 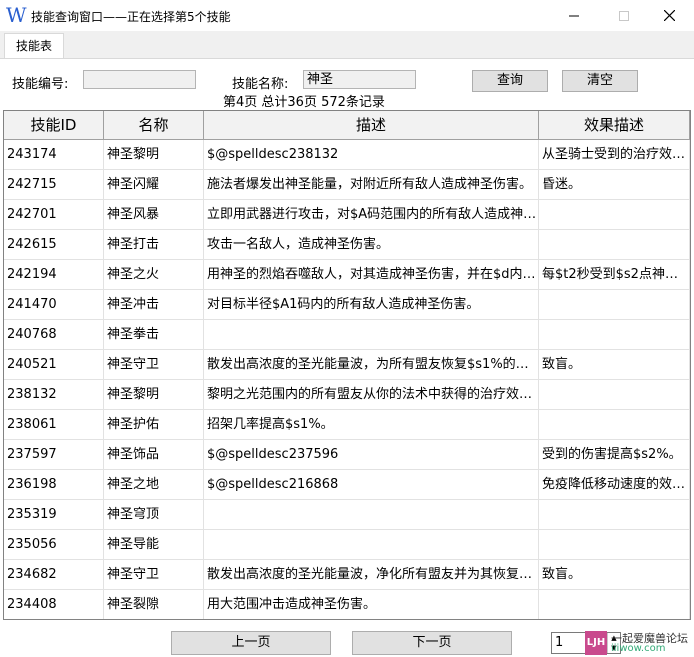 What do you see at coordinates (54, 185) in the screenshot?
I see `cell-id: 242715` at bounding box center [54, 185].